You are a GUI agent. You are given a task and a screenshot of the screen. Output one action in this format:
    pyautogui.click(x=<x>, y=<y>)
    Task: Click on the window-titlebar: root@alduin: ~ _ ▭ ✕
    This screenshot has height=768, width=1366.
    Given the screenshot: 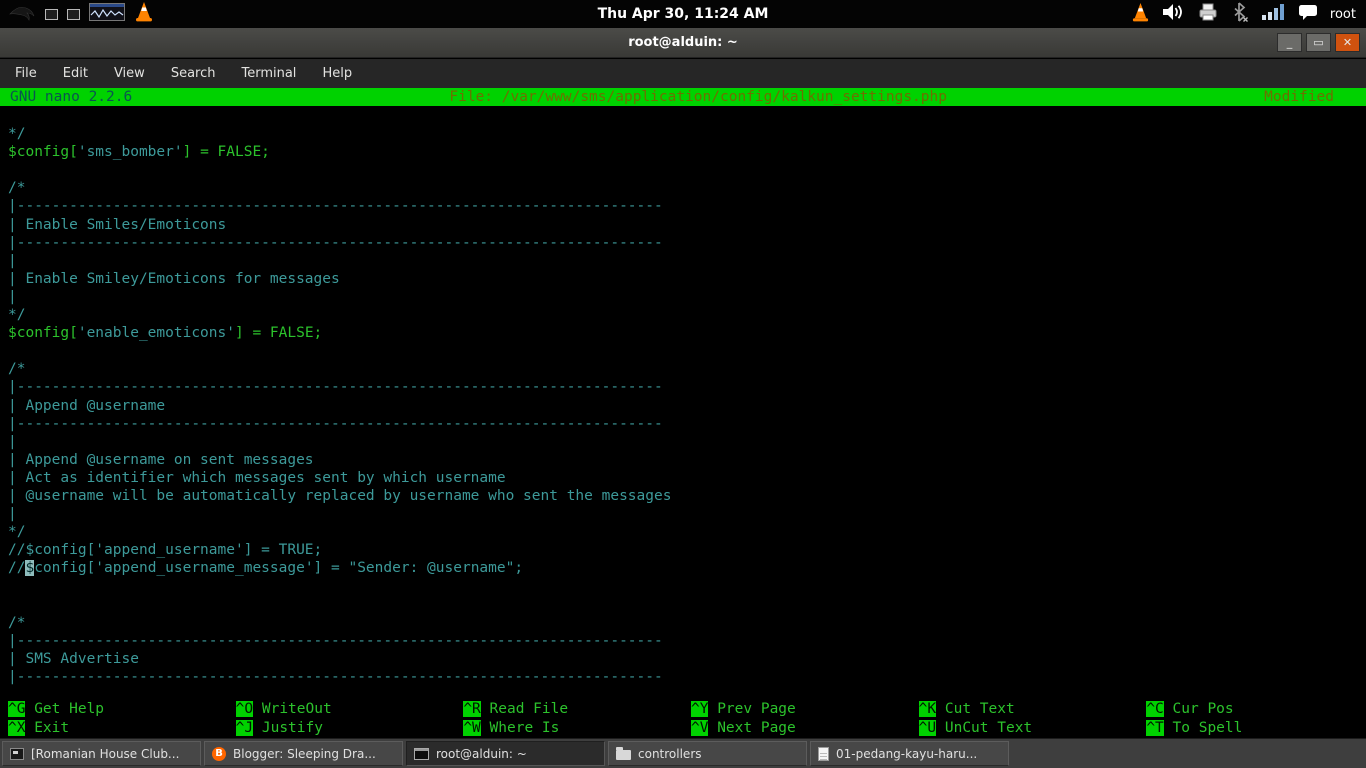 What is the action you would take?
    pyautogui.click(x=683, y=43)
    